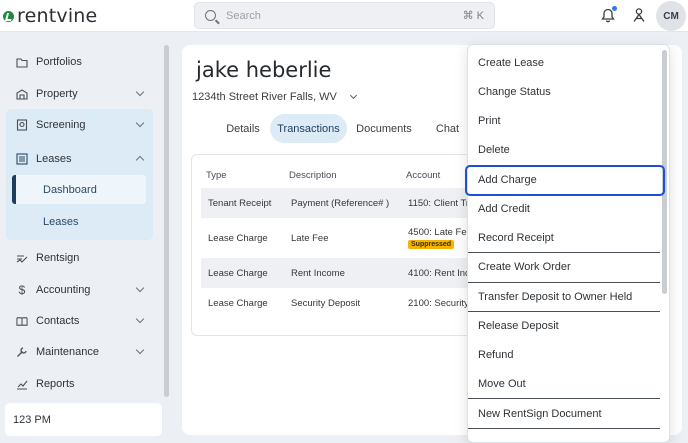 The image size is (688, 443). What do you see at coordinates (67, 352) in the screenshot?
I see `sidebar-item-label: Maintenance` at bounding box center [67, 352].